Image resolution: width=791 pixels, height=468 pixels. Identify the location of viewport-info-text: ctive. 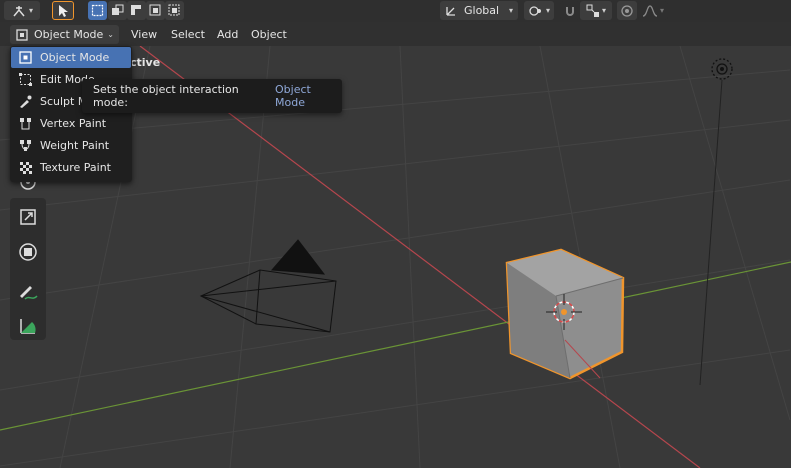
(145, 62).